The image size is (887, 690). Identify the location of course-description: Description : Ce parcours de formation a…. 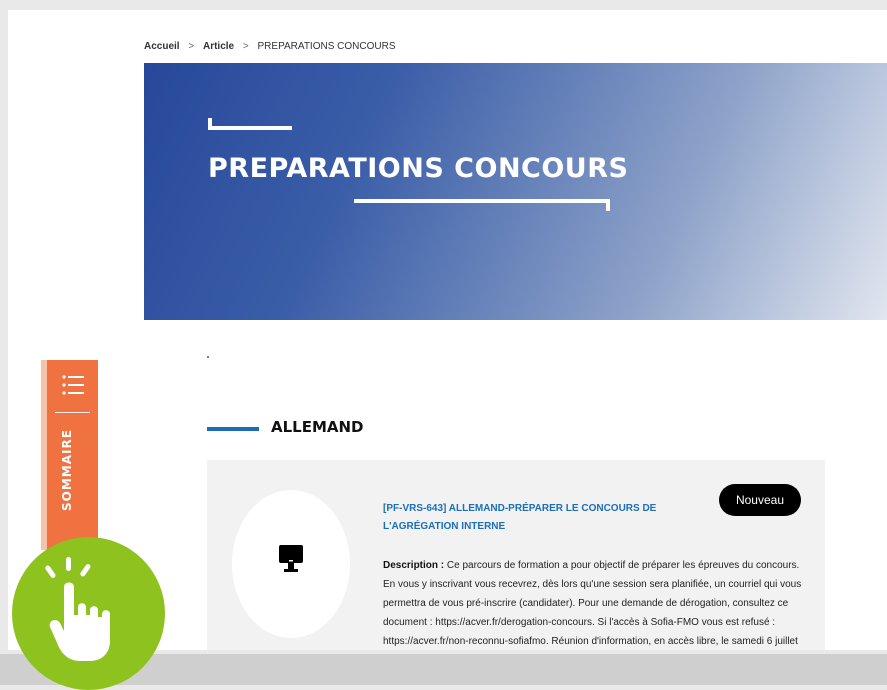
(598, 603).